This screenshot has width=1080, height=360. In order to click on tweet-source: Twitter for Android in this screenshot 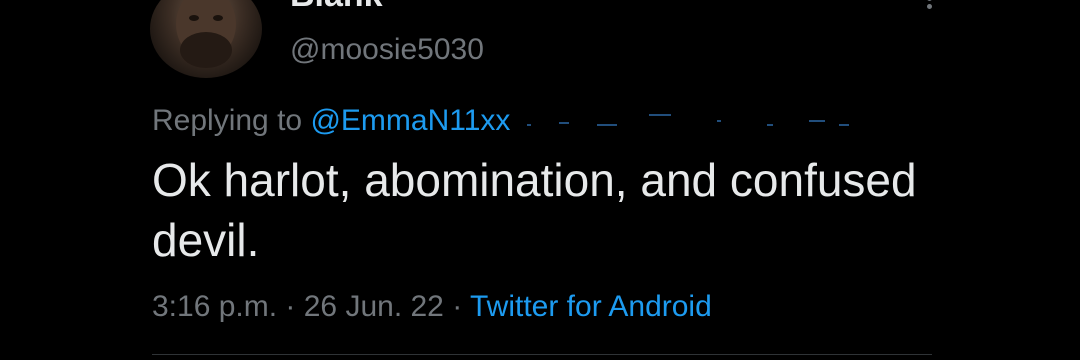, I will do `click(591, 306)`.